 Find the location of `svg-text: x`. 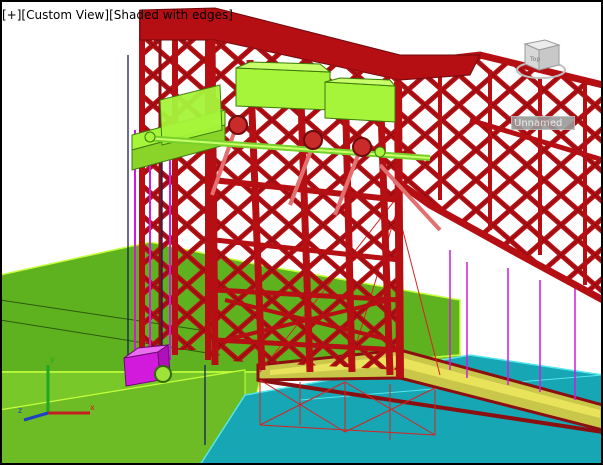

svg-text: x is located at coordinates (92, 407).